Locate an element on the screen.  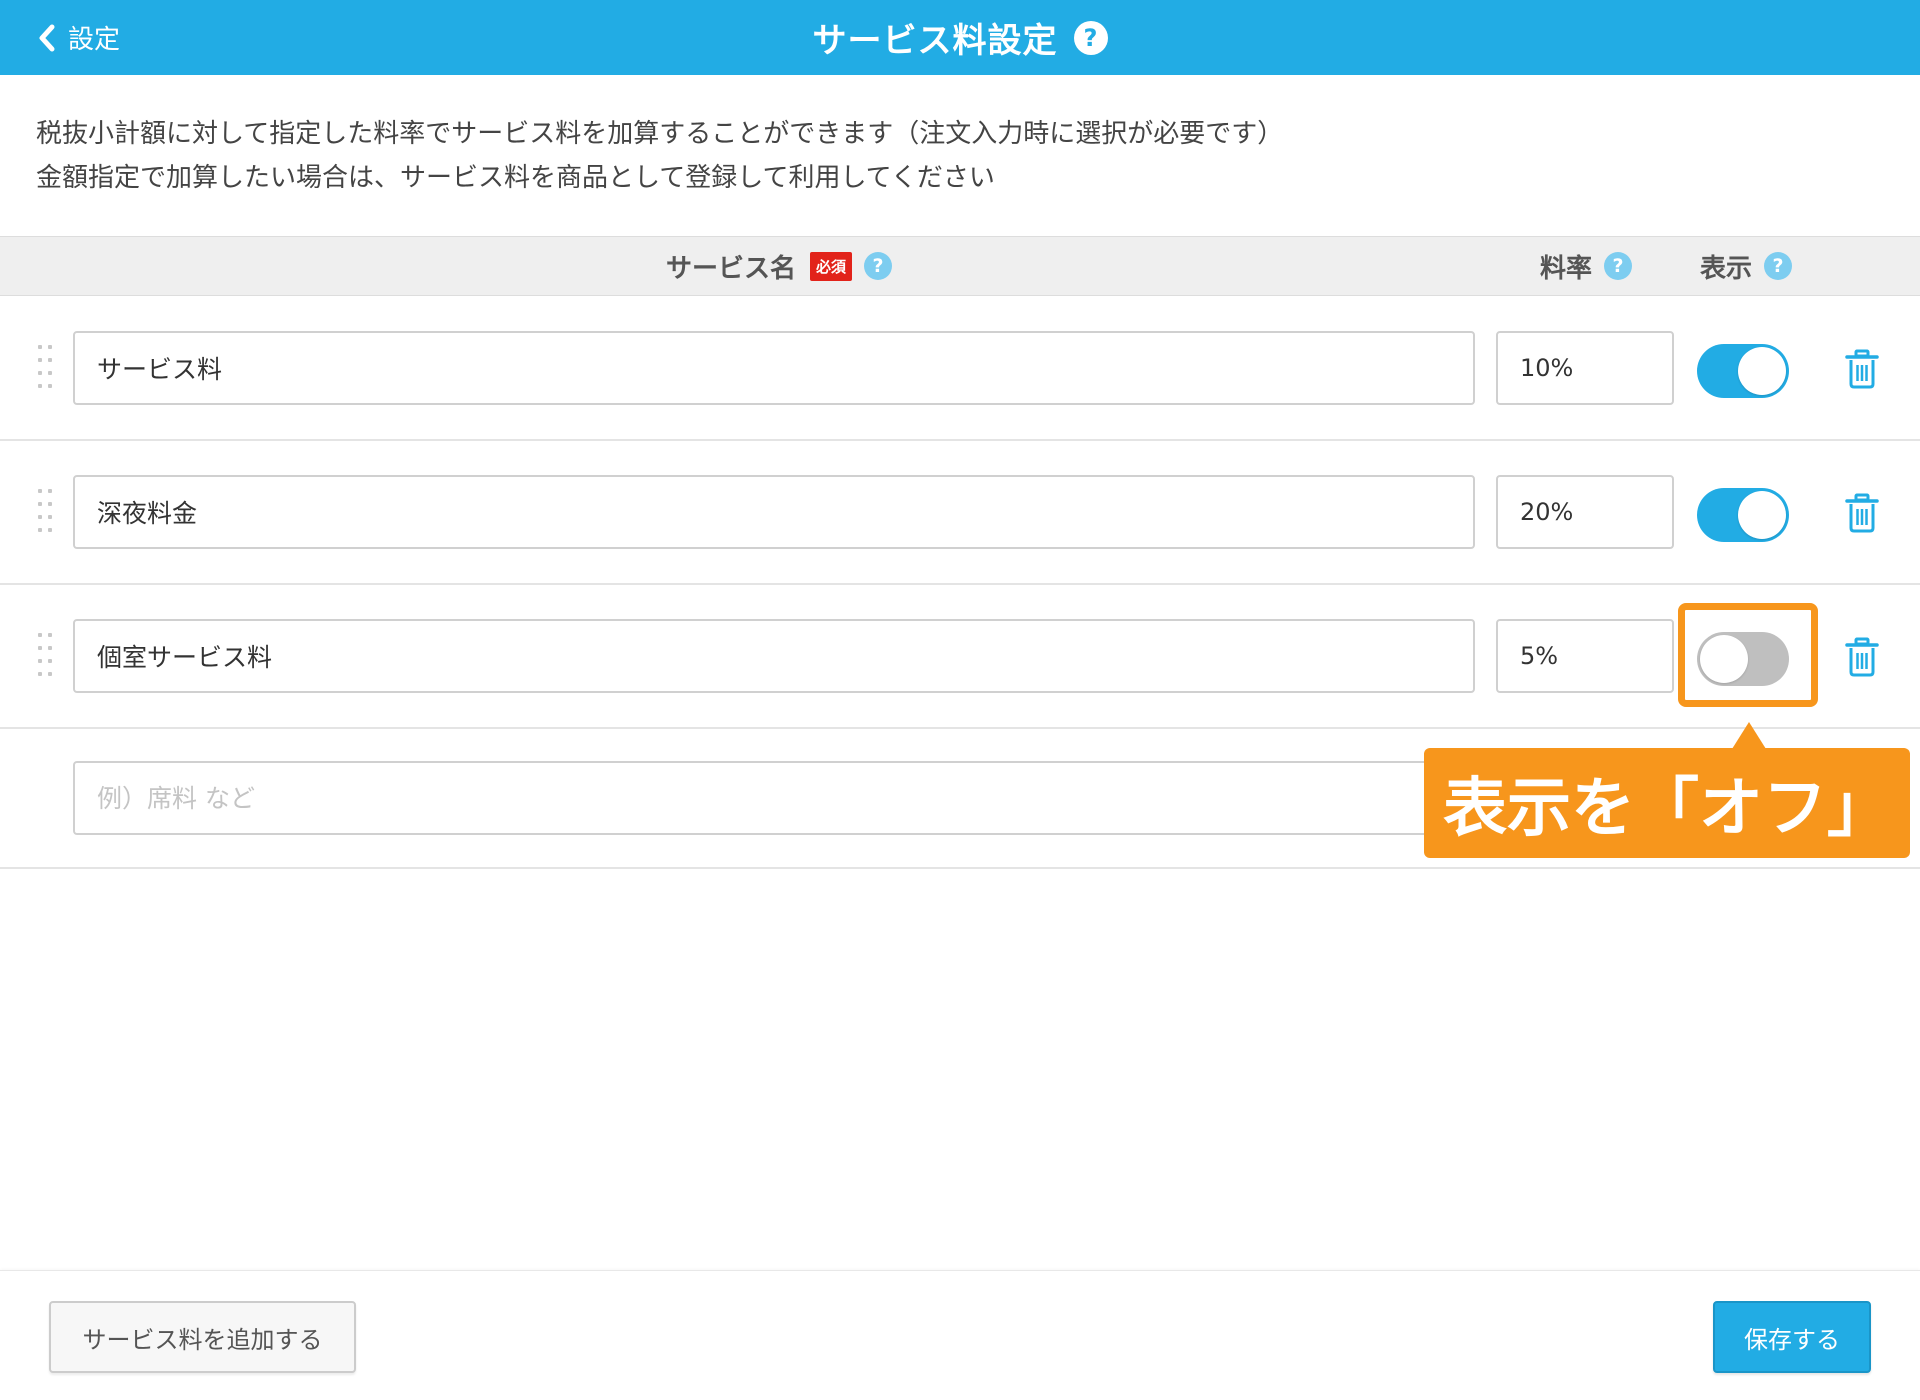
title-wrap: サービス料設定 ? is located at coordinates (960, 37).